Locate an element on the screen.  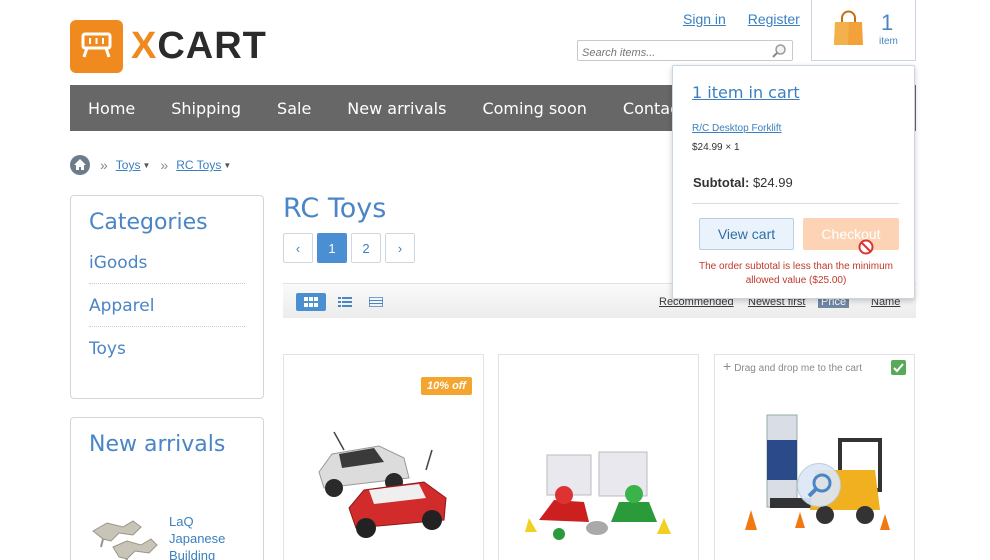
nav-item-sale: Sale is located at coordinates (294, 108).